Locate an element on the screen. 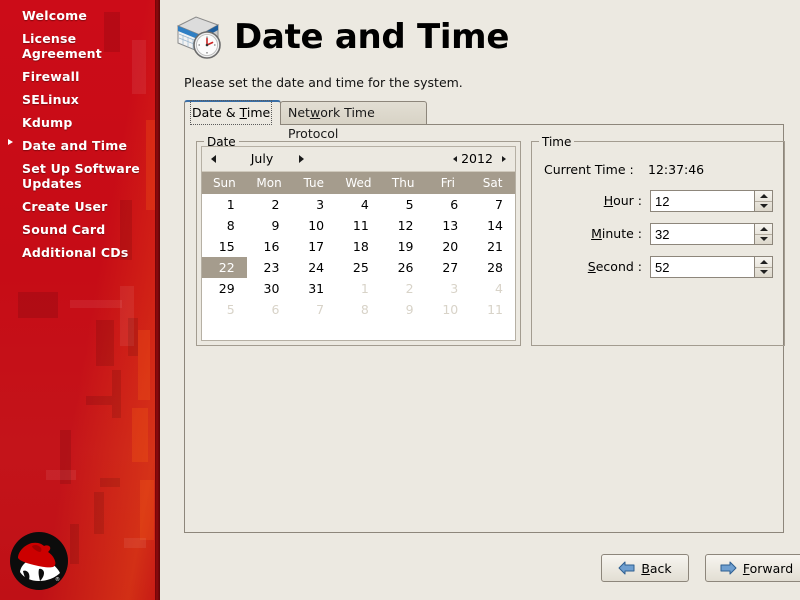 This screenshot has width=800, height=600. calendar-day: 20 is located at coordinates (448, 246).